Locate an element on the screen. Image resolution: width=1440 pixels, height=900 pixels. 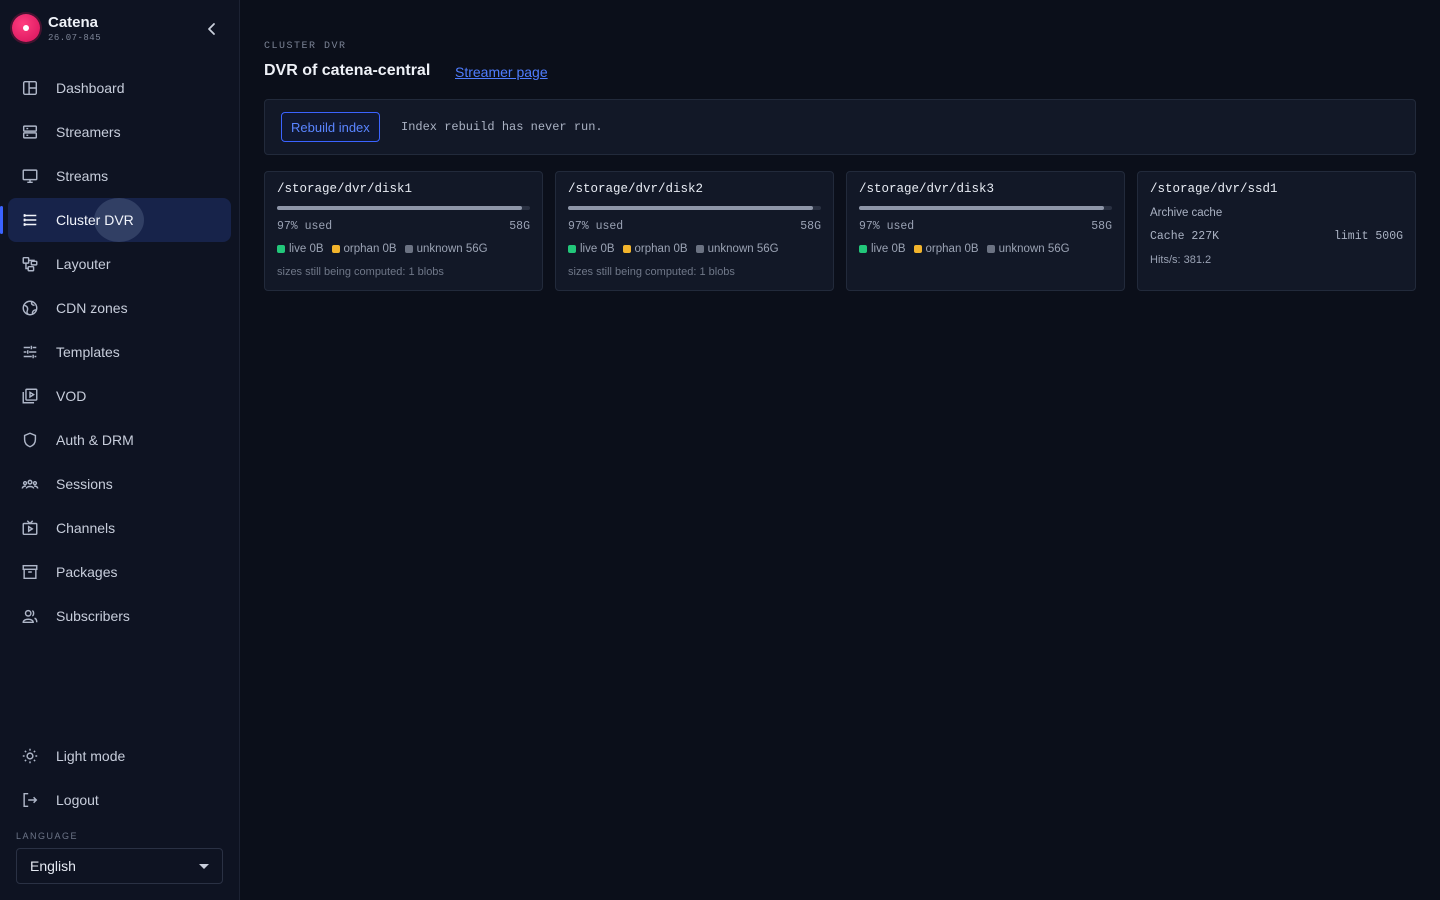
cache-type: Archive cache is located at coordinates (1186, 213).